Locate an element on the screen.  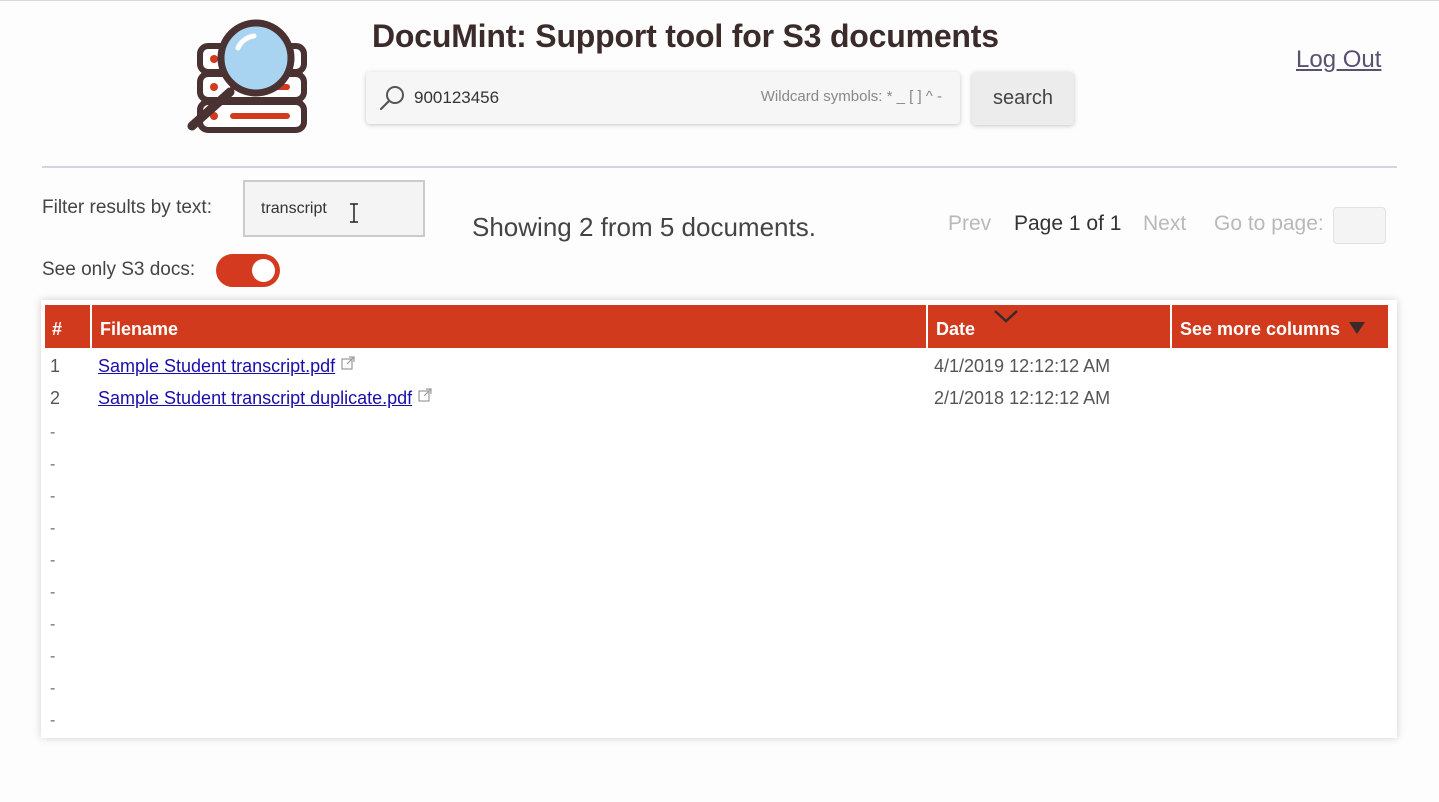
filename-link: Sample Student transcript duplicate.pdf is located at coordinates (265, 398).